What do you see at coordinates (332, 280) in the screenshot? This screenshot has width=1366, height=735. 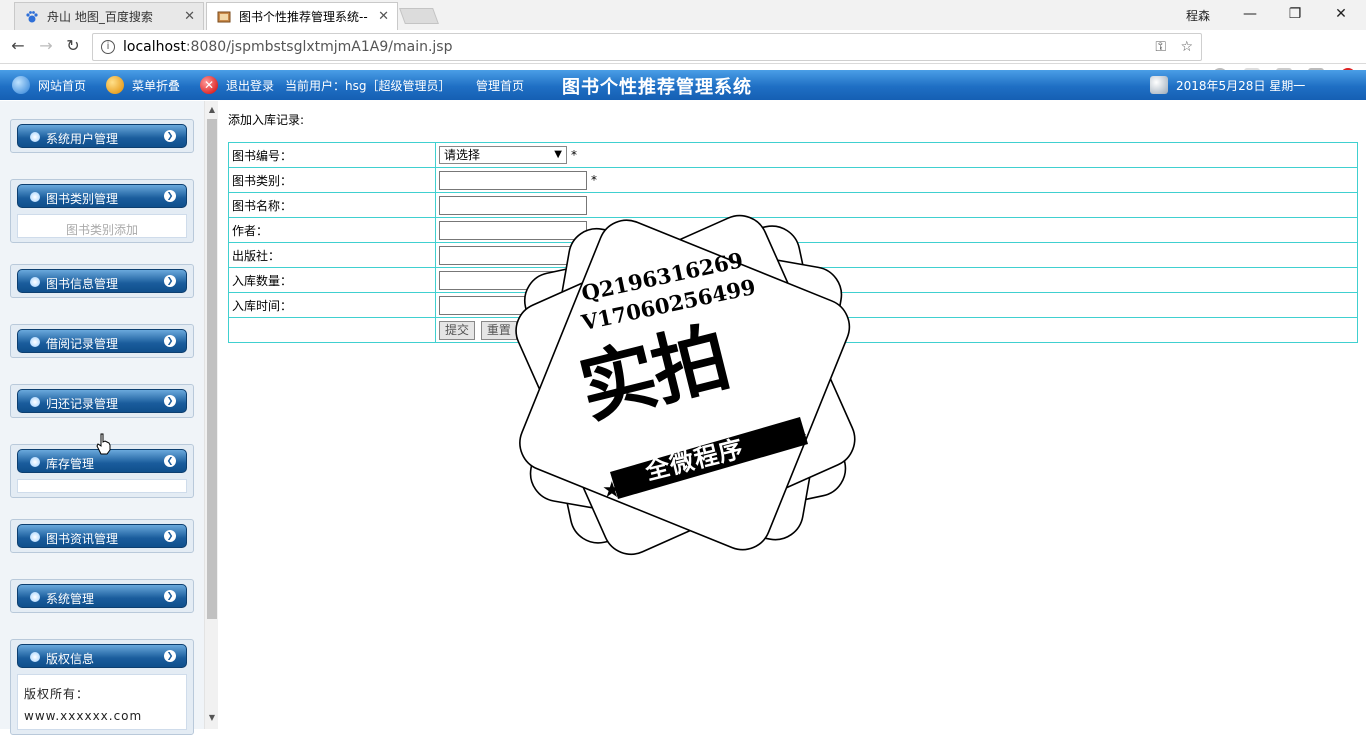 I see `field-label: 入库数量：` at bounding box center [332, 280].